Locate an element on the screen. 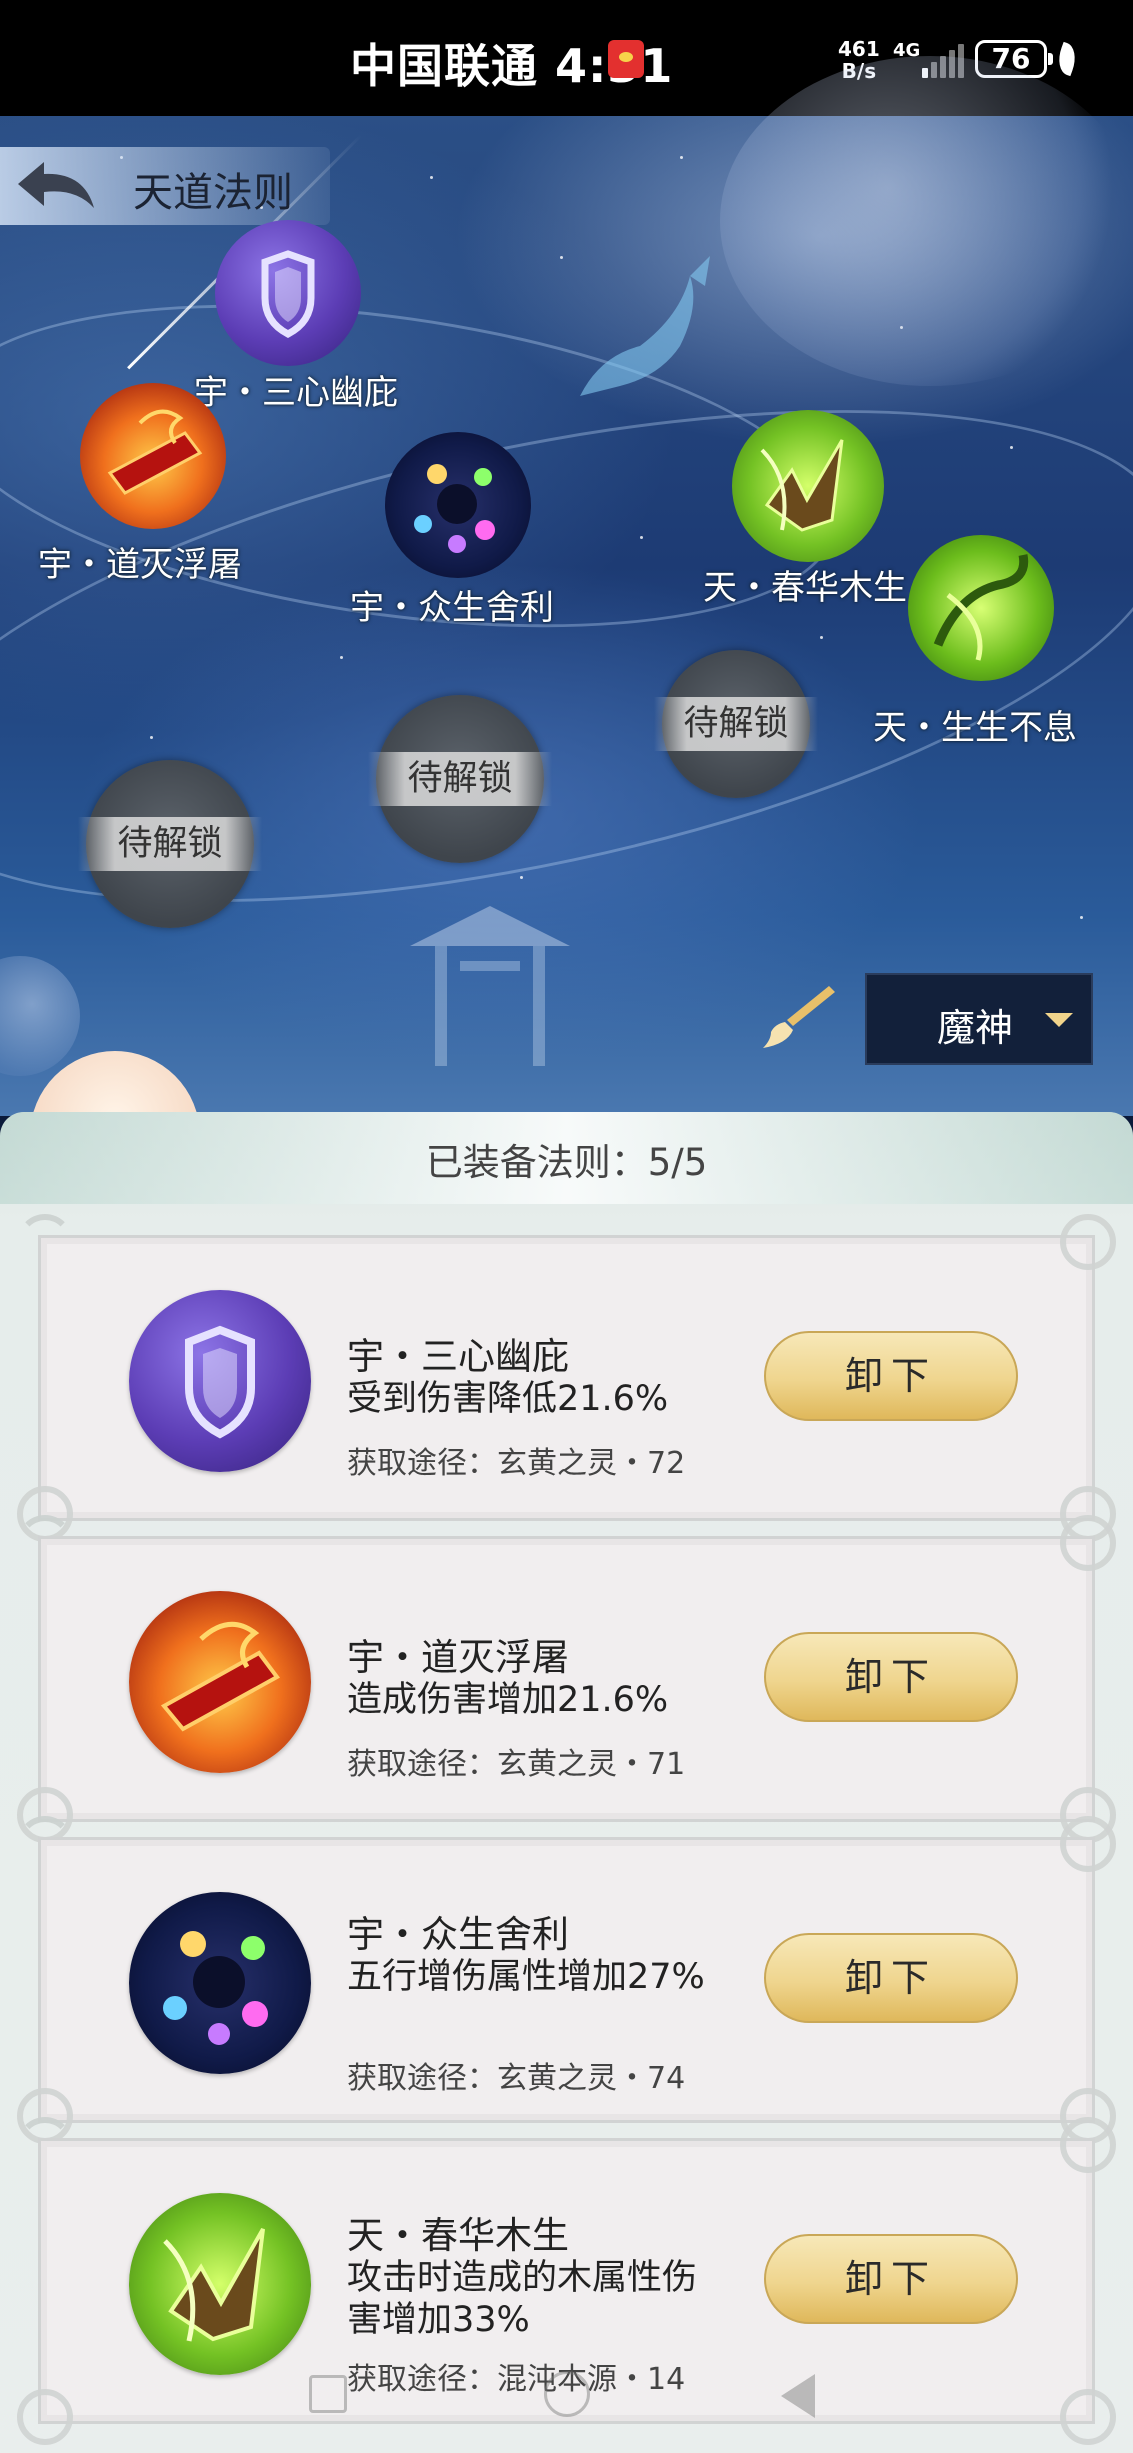 Image resolution: width=1133 pixels, height=2453 pixels. item-name: 宇・三心幽庇 is located at coordinates (458, 1356).